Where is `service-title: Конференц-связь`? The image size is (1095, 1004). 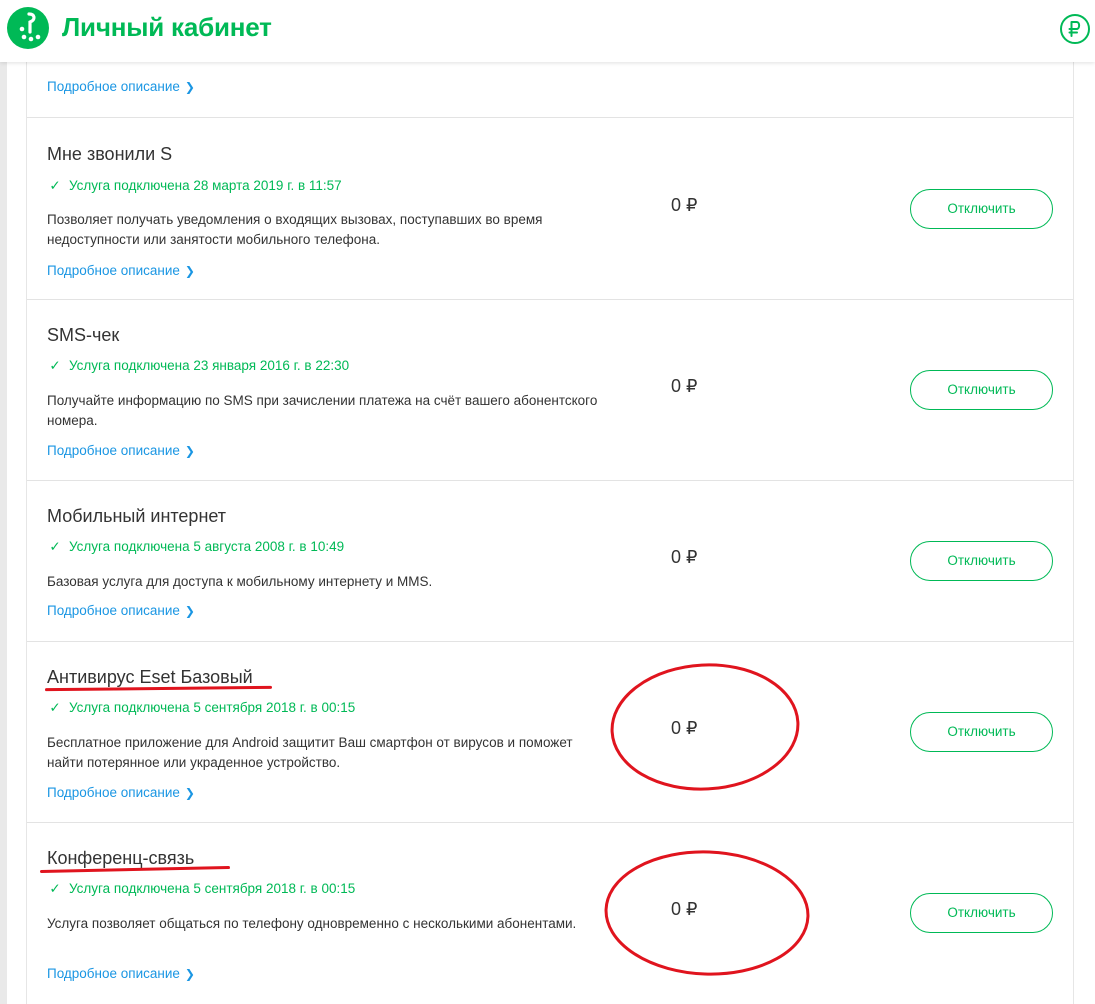
service-title: Конференц-связь is located at coordinates (121, 858).